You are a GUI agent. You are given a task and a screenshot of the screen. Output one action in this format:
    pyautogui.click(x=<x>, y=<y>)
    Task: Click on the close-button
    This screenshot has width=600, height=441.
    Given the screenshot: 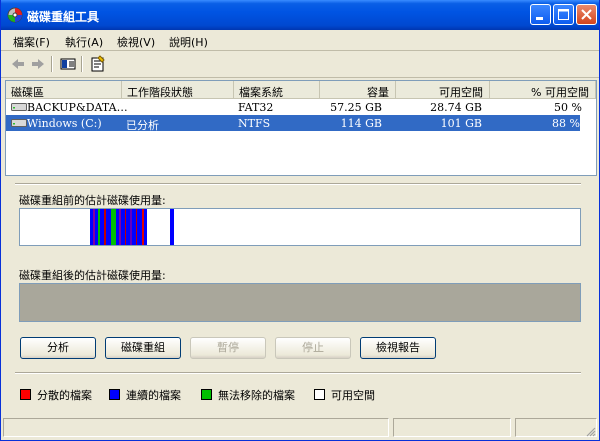 What is the action you would take?
    pyautogui.click(x=586, y=14)
    